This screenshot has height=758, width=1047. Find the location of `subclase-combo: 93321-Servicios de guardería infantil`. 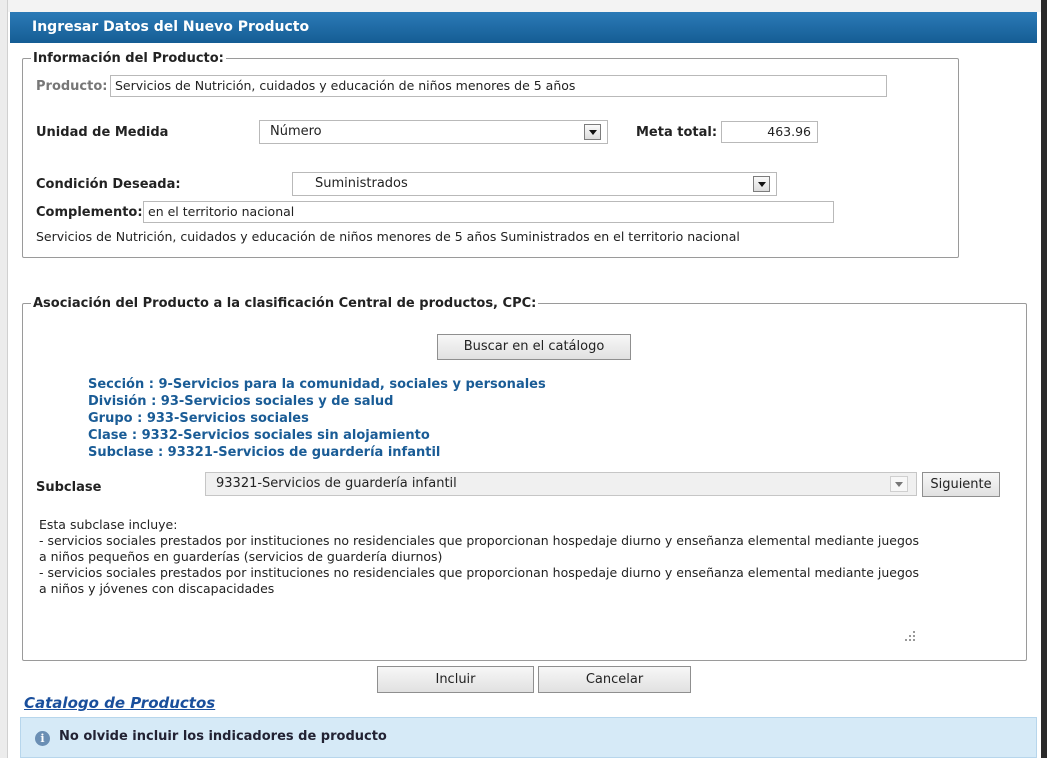

subclase-combo: 93321-Servicios de guardería infantil is located at coordinates (561, 484).